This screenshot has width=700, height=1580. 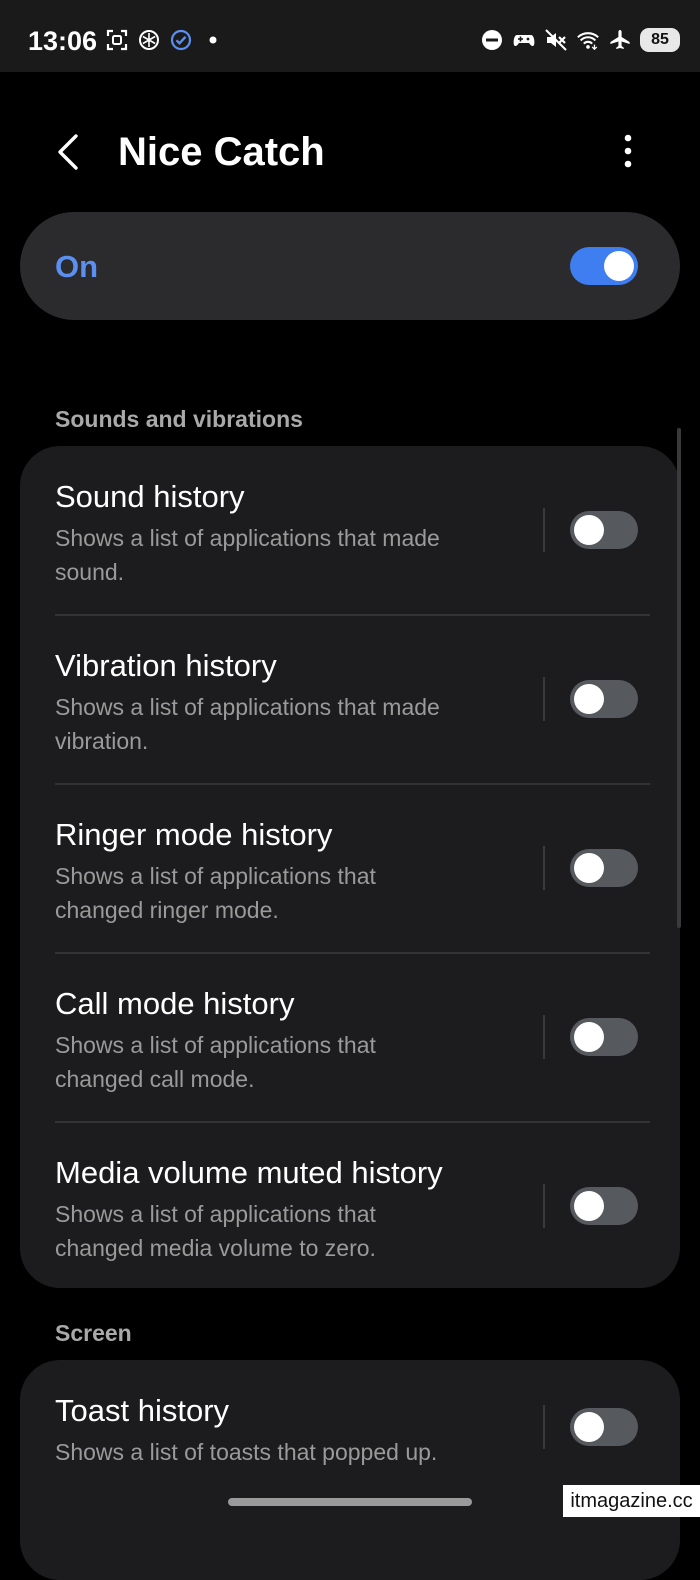 What do you see at coordinates (492, 40) in the screenshot?
I see `dnd-icon` at bounding box center [492, 40].